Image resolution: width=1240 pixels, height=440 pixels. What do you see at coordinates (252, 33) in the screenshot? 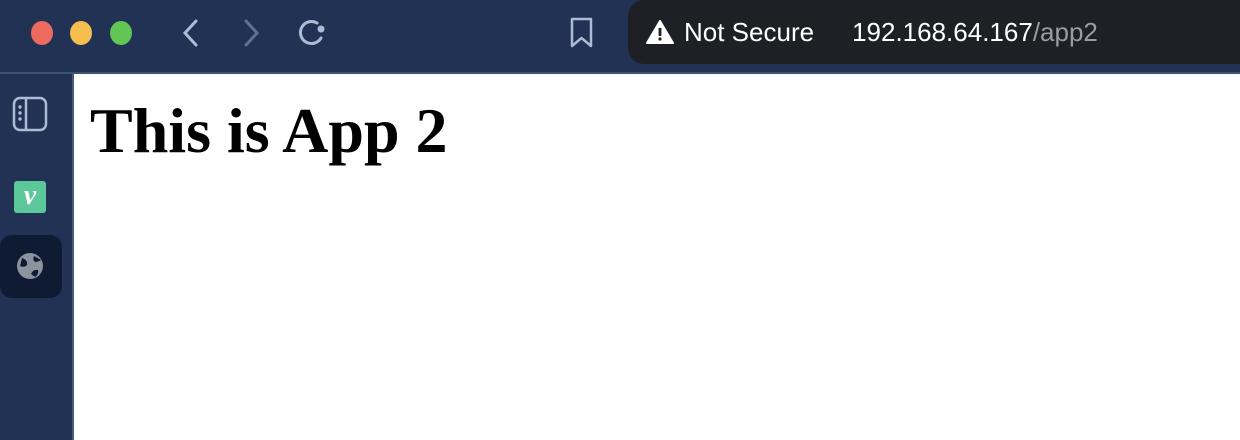
I see `forward-icon` at bounding box center [252, 33].